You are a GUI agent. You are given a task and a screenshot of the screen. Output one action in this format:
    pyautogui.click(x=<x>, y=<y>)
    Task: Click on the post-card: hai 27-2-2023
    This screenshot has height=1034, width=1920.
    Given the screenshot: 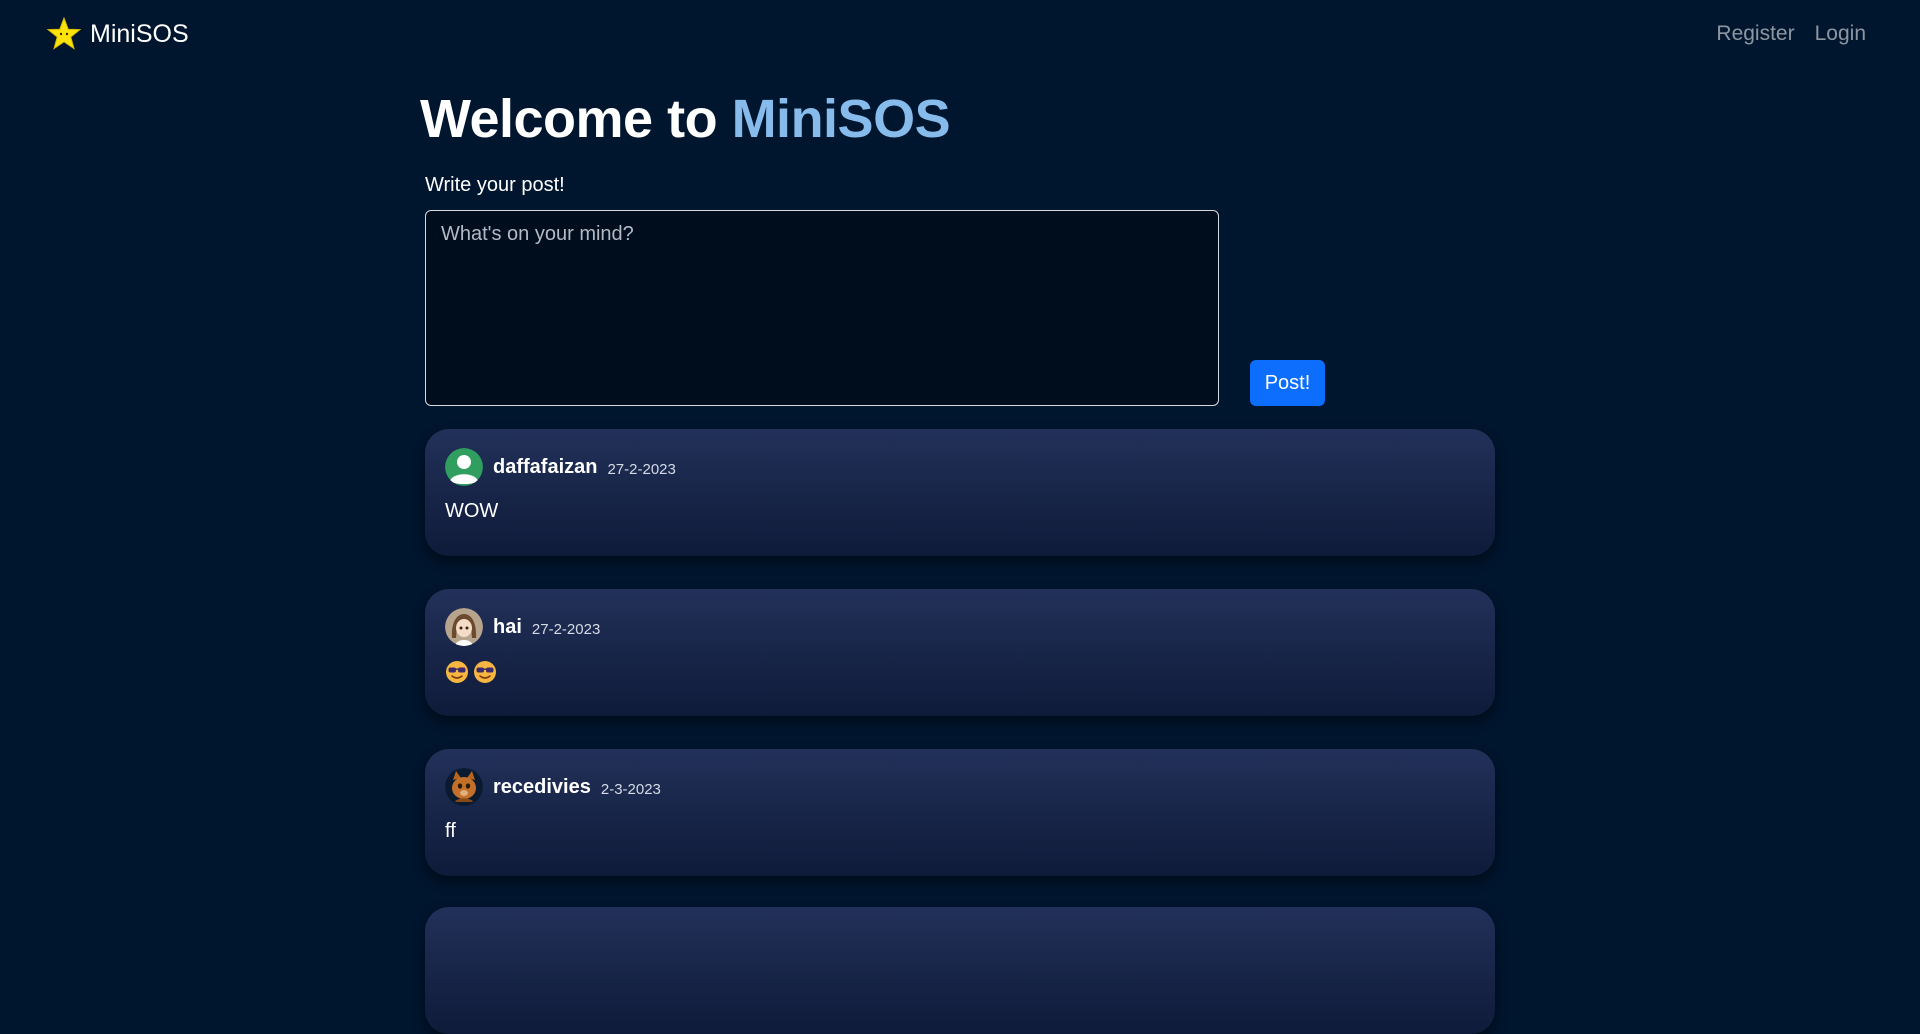 What is the action you would take?
    pyautogui.click(x=960, y=652)
    